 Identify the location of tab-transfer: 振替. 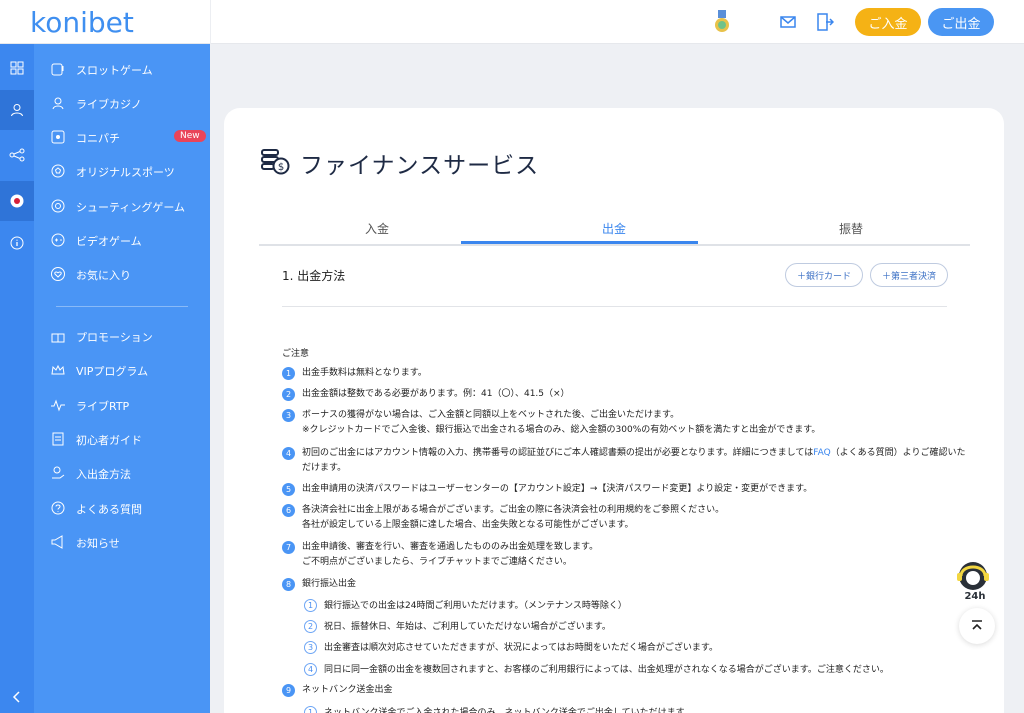
(851, 228).